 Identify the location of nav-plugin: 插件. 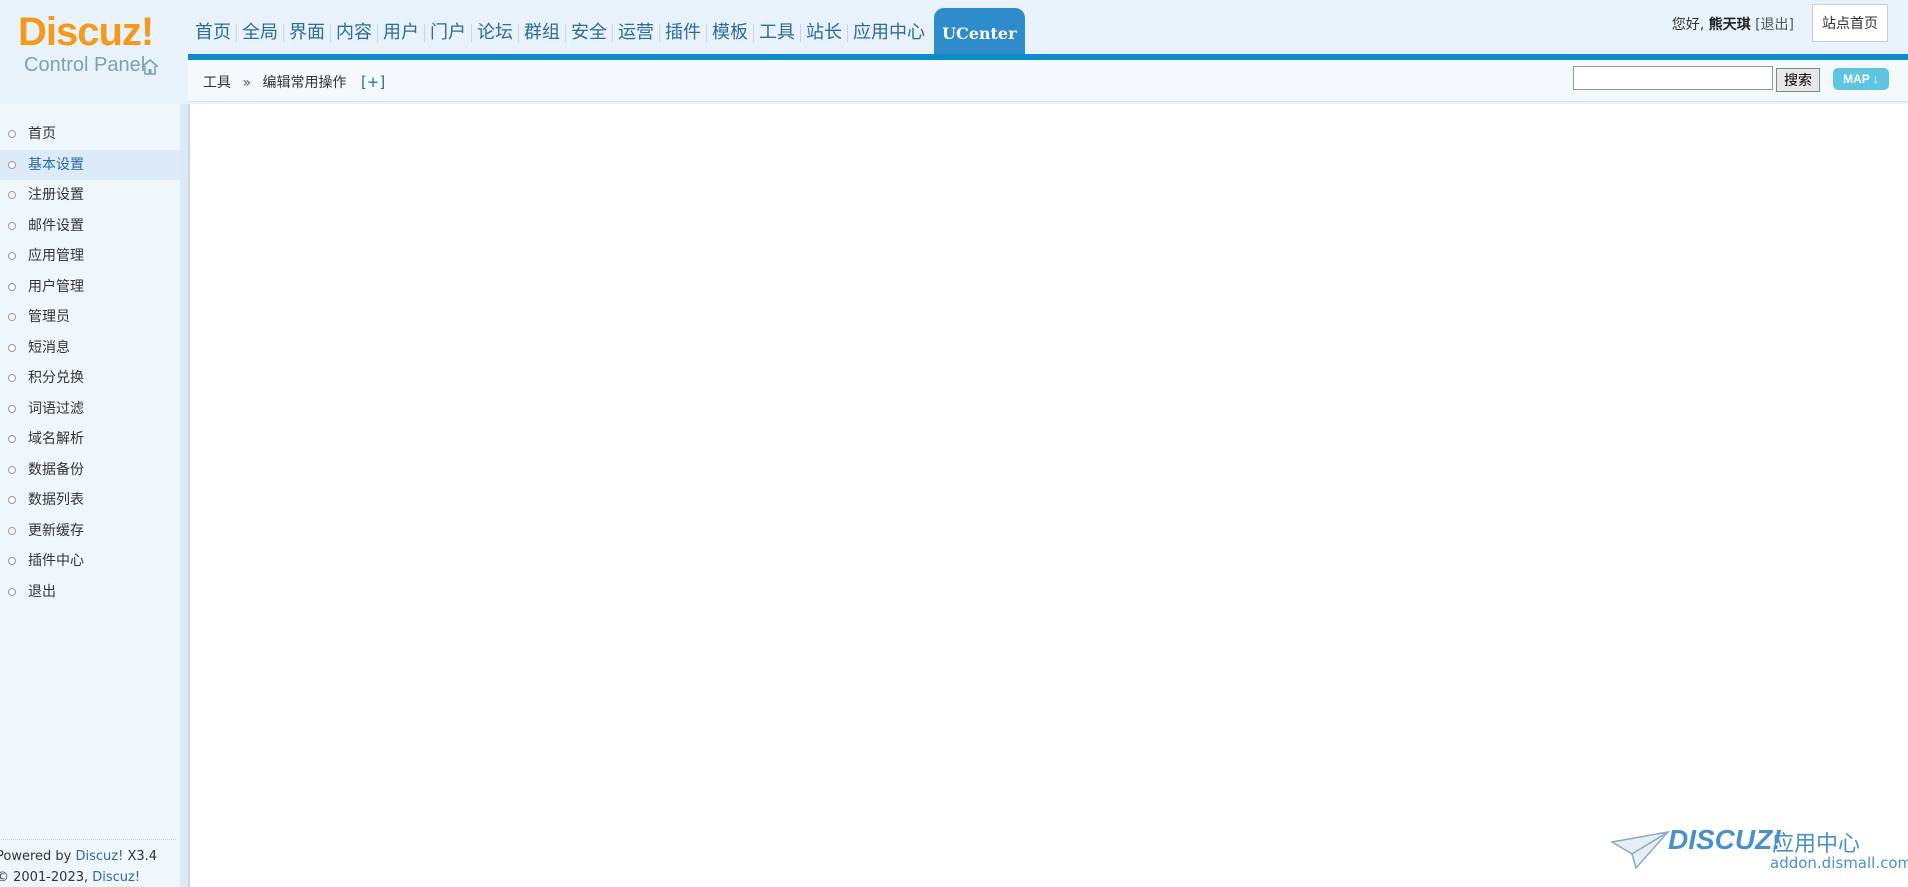
(683, 32).